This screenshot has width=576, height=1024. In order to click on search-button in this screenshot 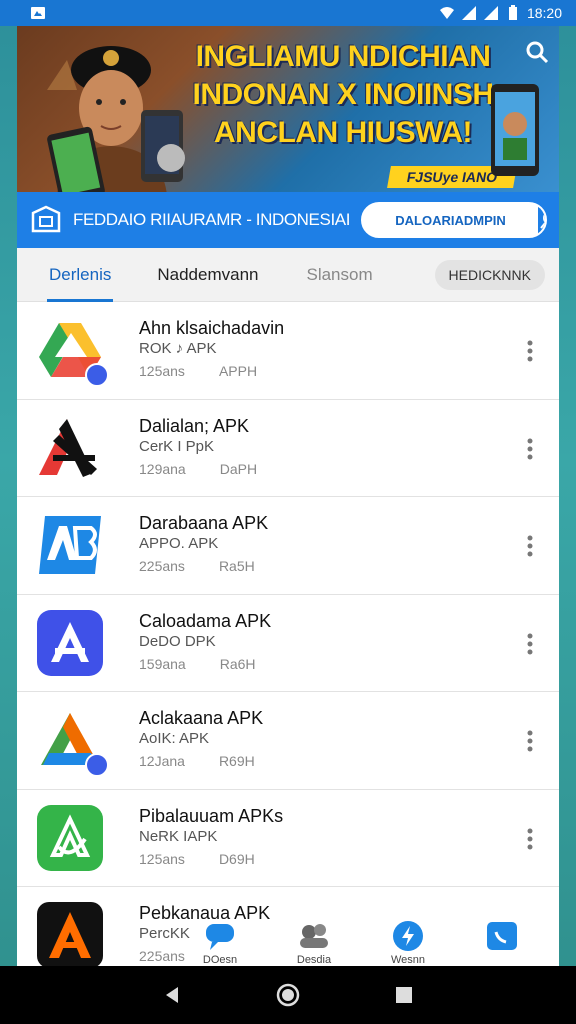, I will do `click(541, 220)`.